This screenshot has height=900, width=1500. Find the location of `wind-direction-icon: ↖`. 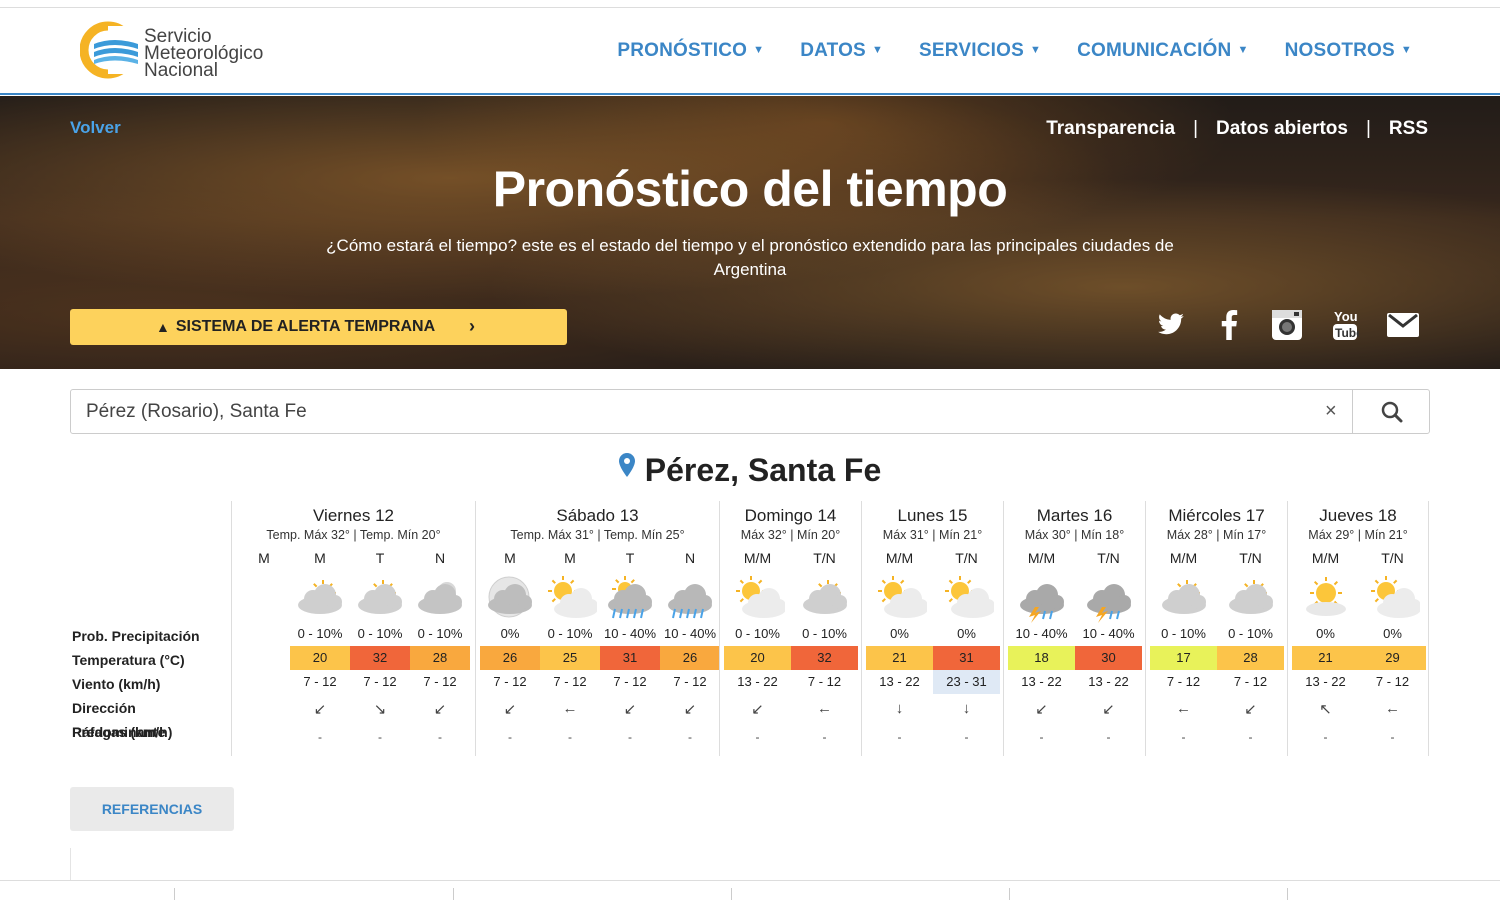

wind-direction-icon: ↖ is located at coordinates (1325, 709).